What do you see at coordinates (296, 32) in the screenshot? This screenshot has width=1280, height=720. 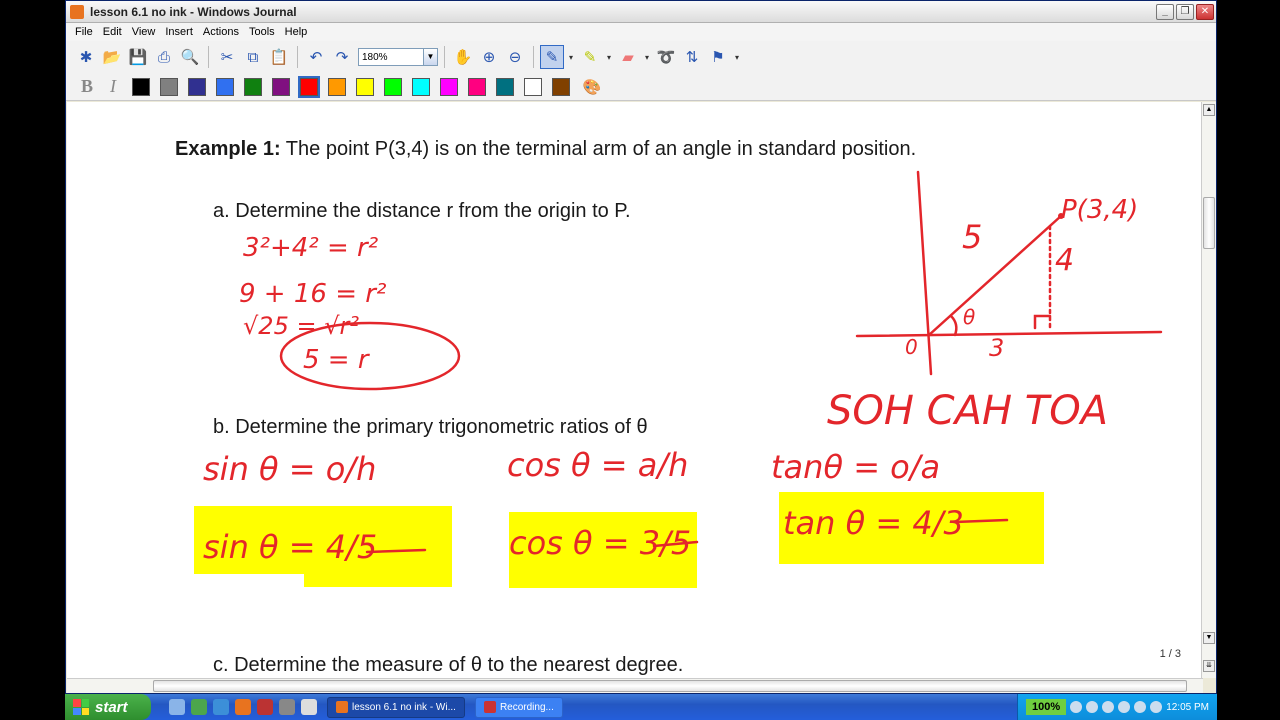 I see `menu-help: Help` at bounding box center [296, 32].